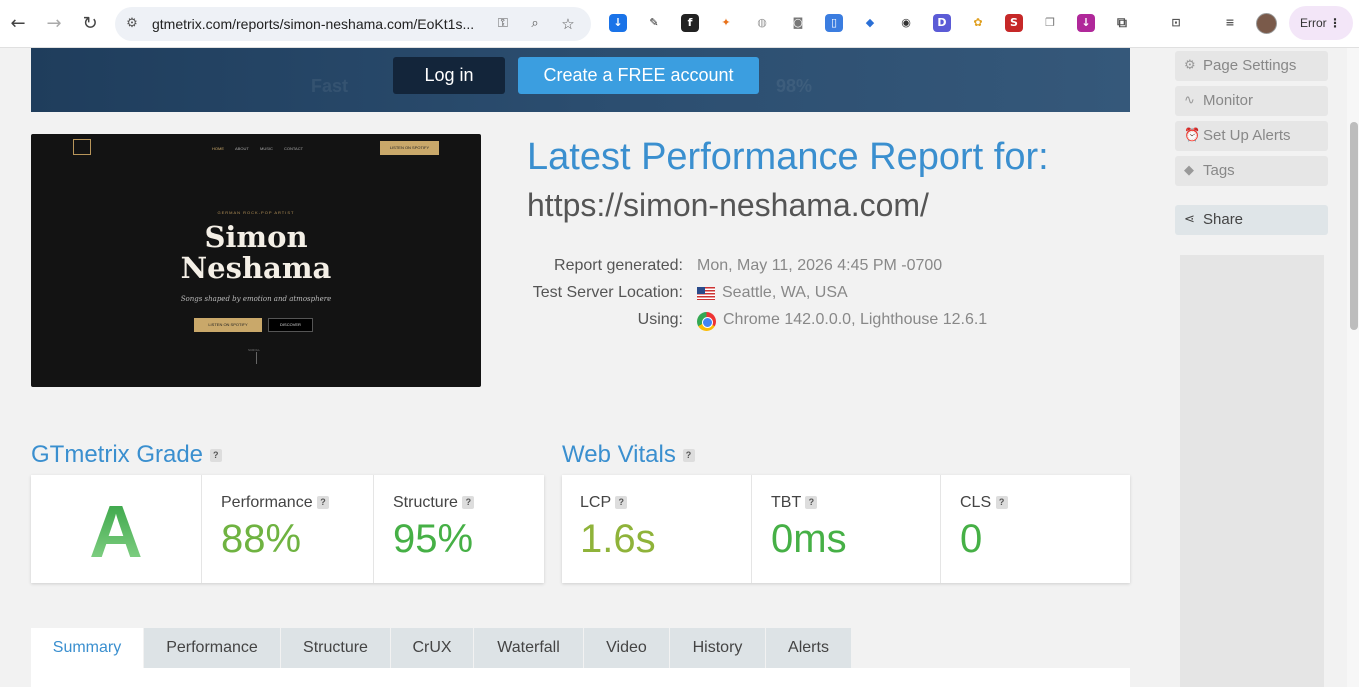 This screenshot has width=1359, height=687. I want to click on d-extension-icon: D, so click(942, 23).